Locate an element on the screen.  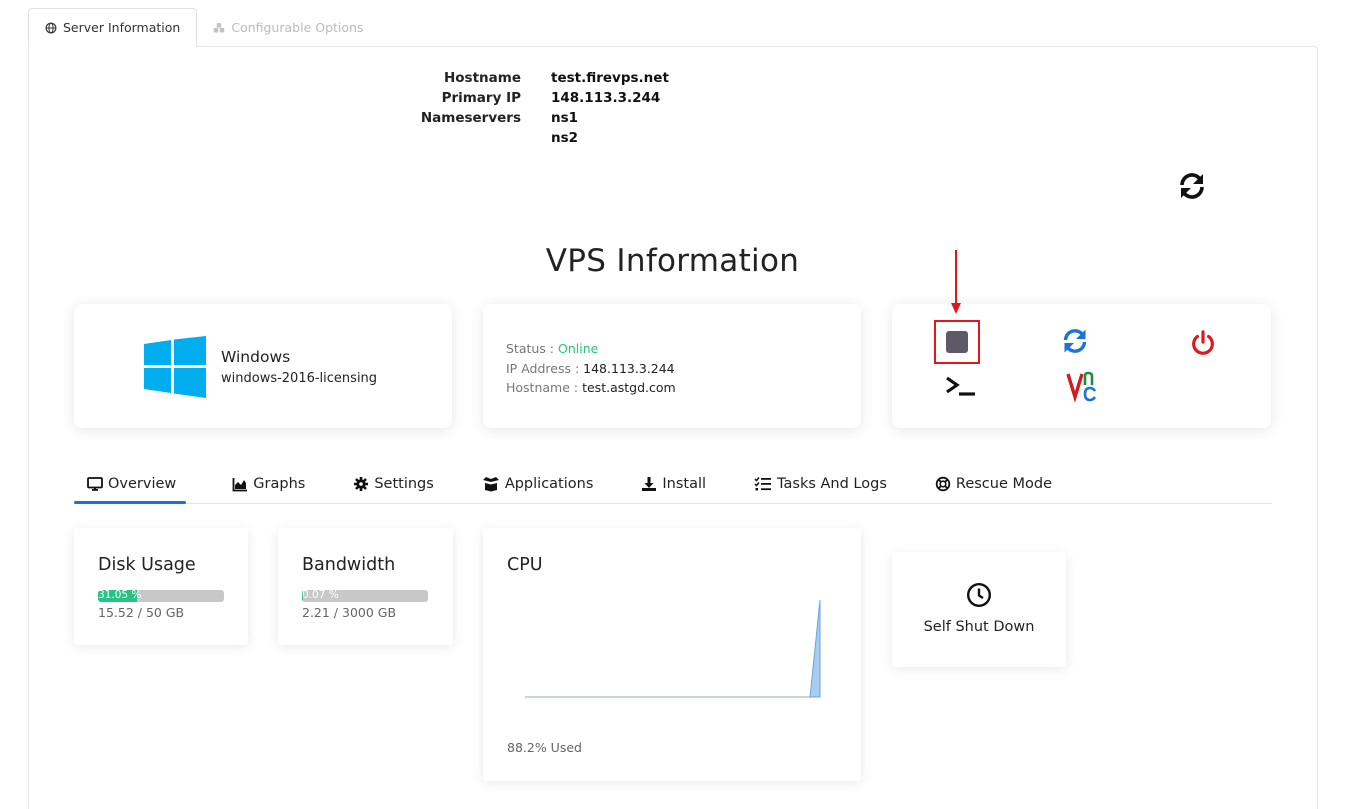
stop-icon is located at coordinates (957, 342).